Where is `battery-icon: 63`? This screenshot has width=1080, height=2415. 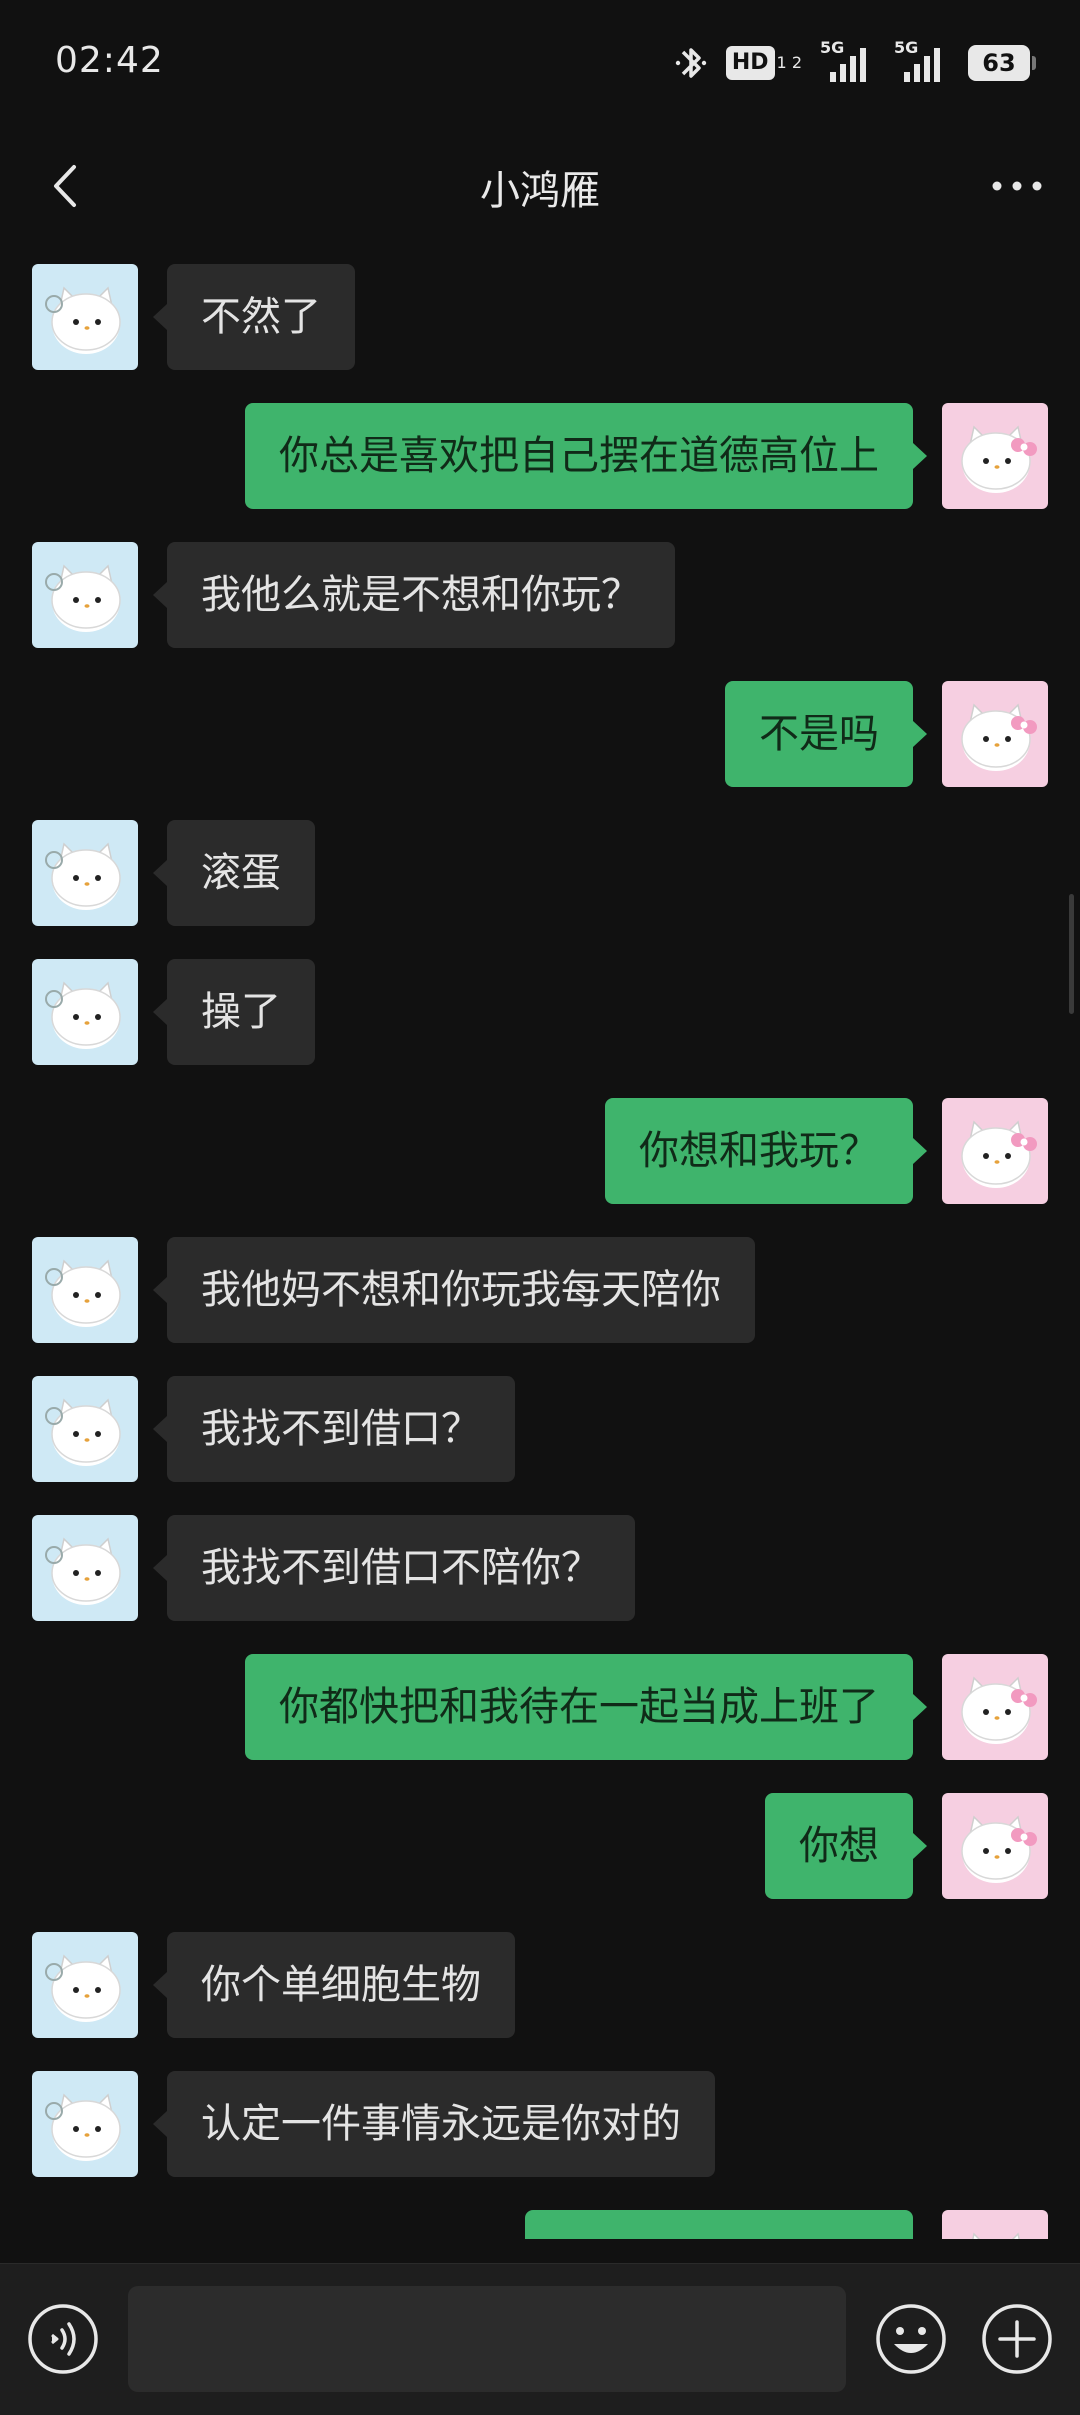 battery-icon: 63 is located at coordinates (1002, 63).